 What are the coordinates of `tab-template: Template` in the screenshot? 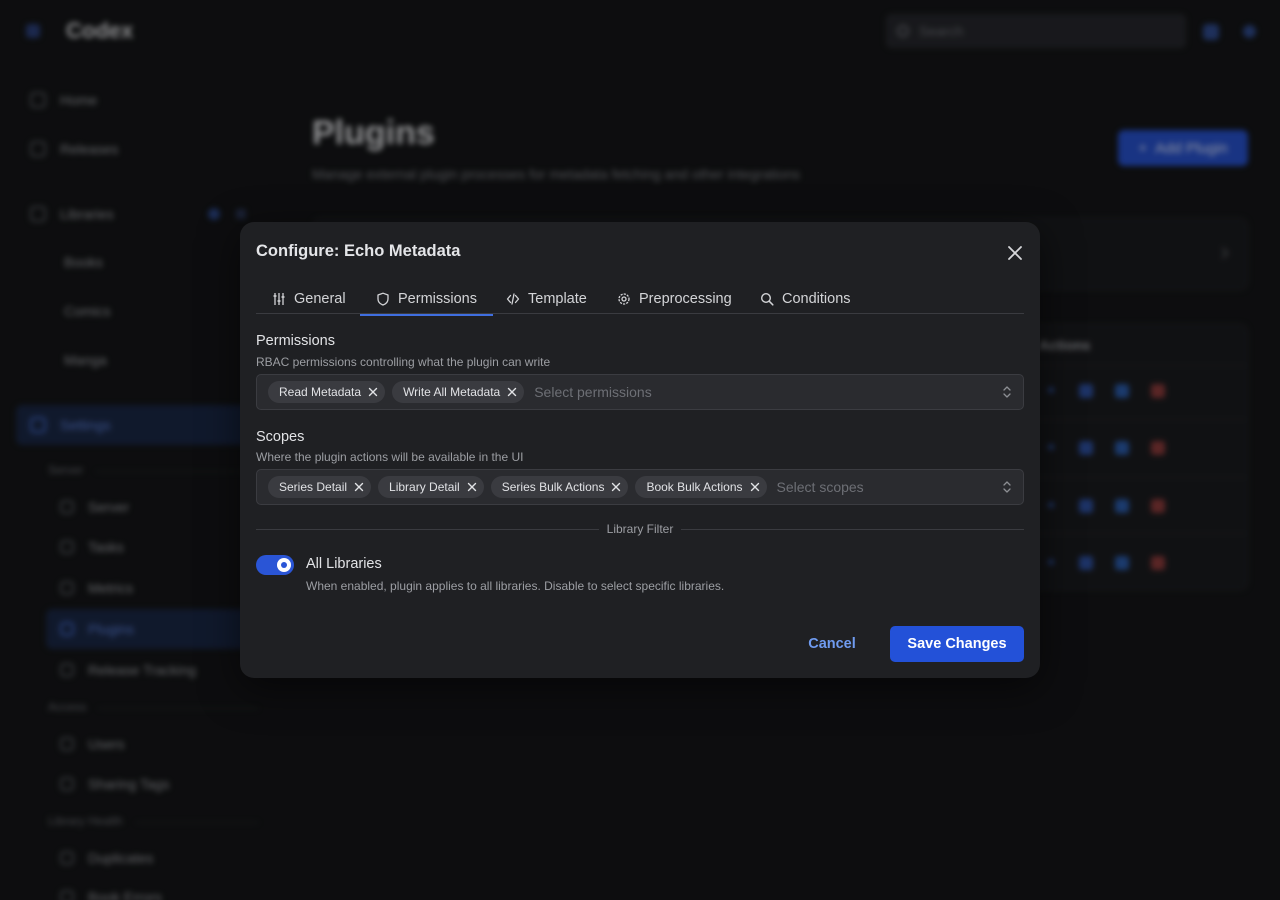 It's located at (546, 299).